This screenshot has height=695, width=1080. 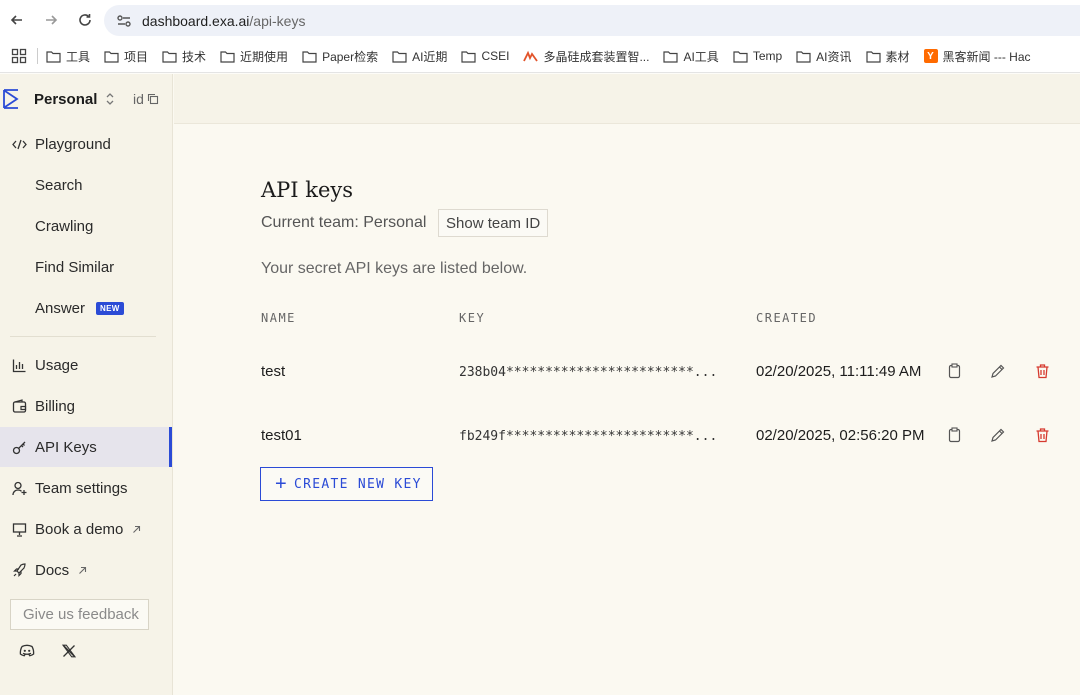 I want to click on url-path: /api-keys, so click(x=277, y=20).